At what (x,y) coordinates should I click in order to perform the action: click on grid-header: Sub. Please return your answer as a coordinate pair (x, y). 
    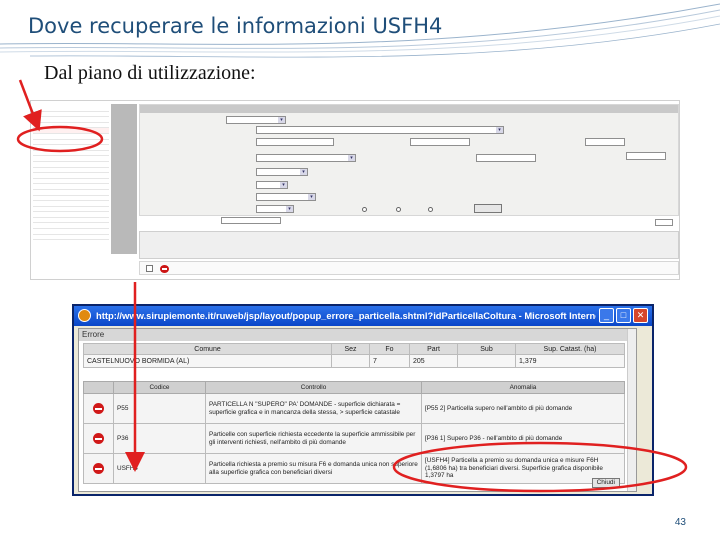
    Looking at the image, I should click on (486, 349).